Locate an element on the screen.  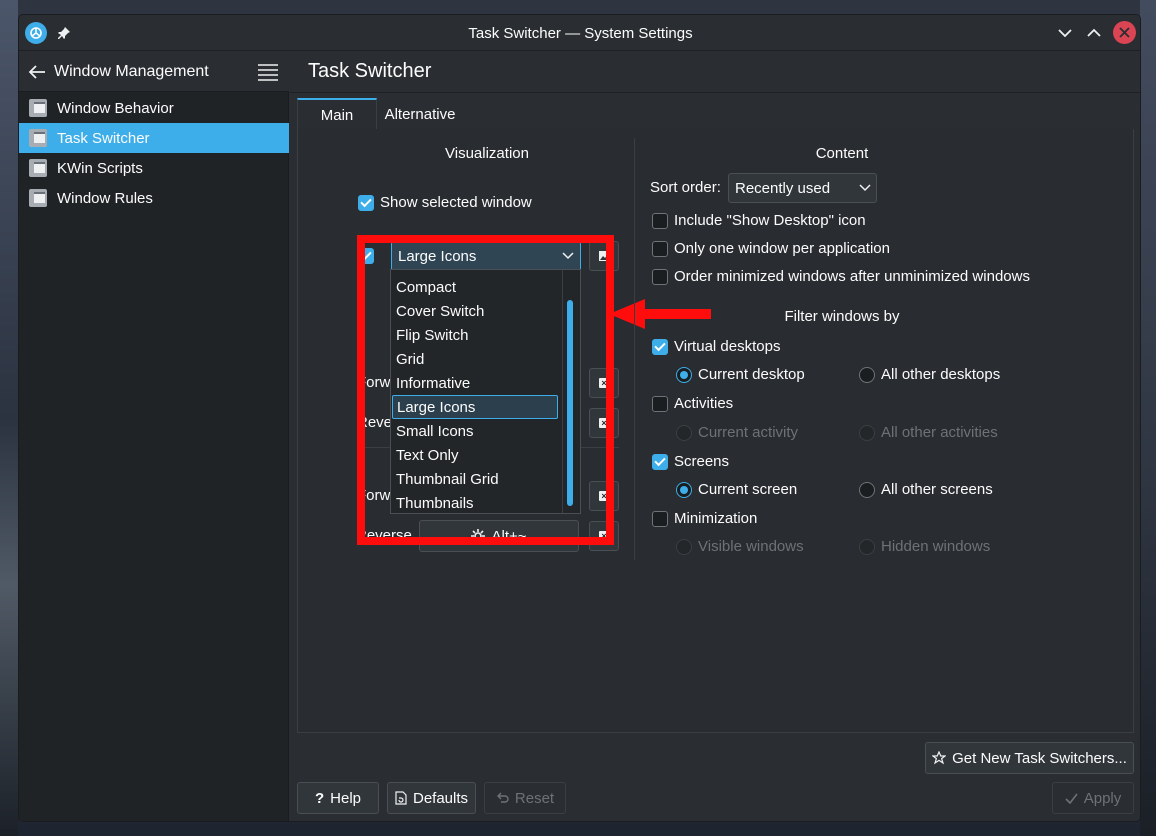
all-other-activities-radio is located at coordinates (867, 433).